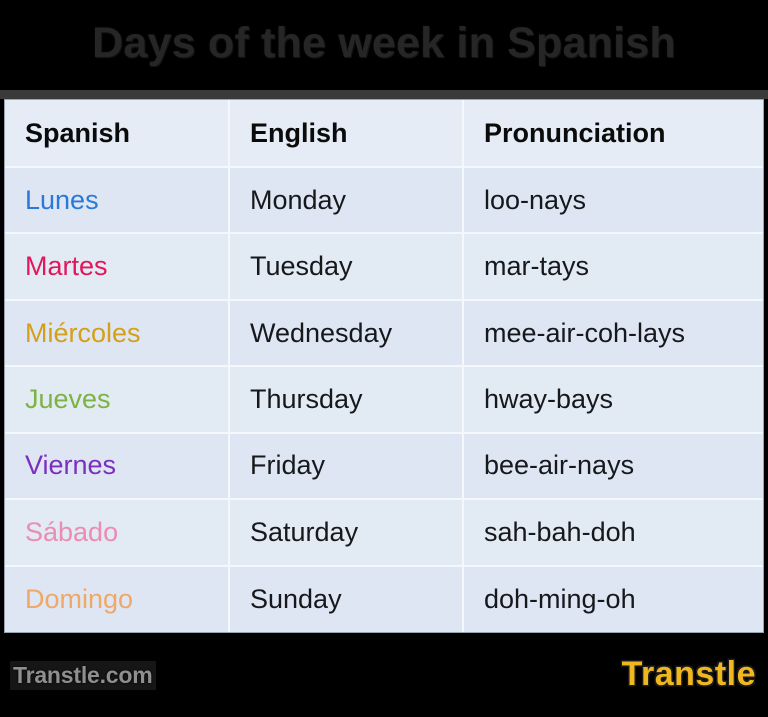 Image resolution: width=768 pixels, height=717 pixels. I want to click on table-row: Lunes Monday loo-nays, so click(384, 201).